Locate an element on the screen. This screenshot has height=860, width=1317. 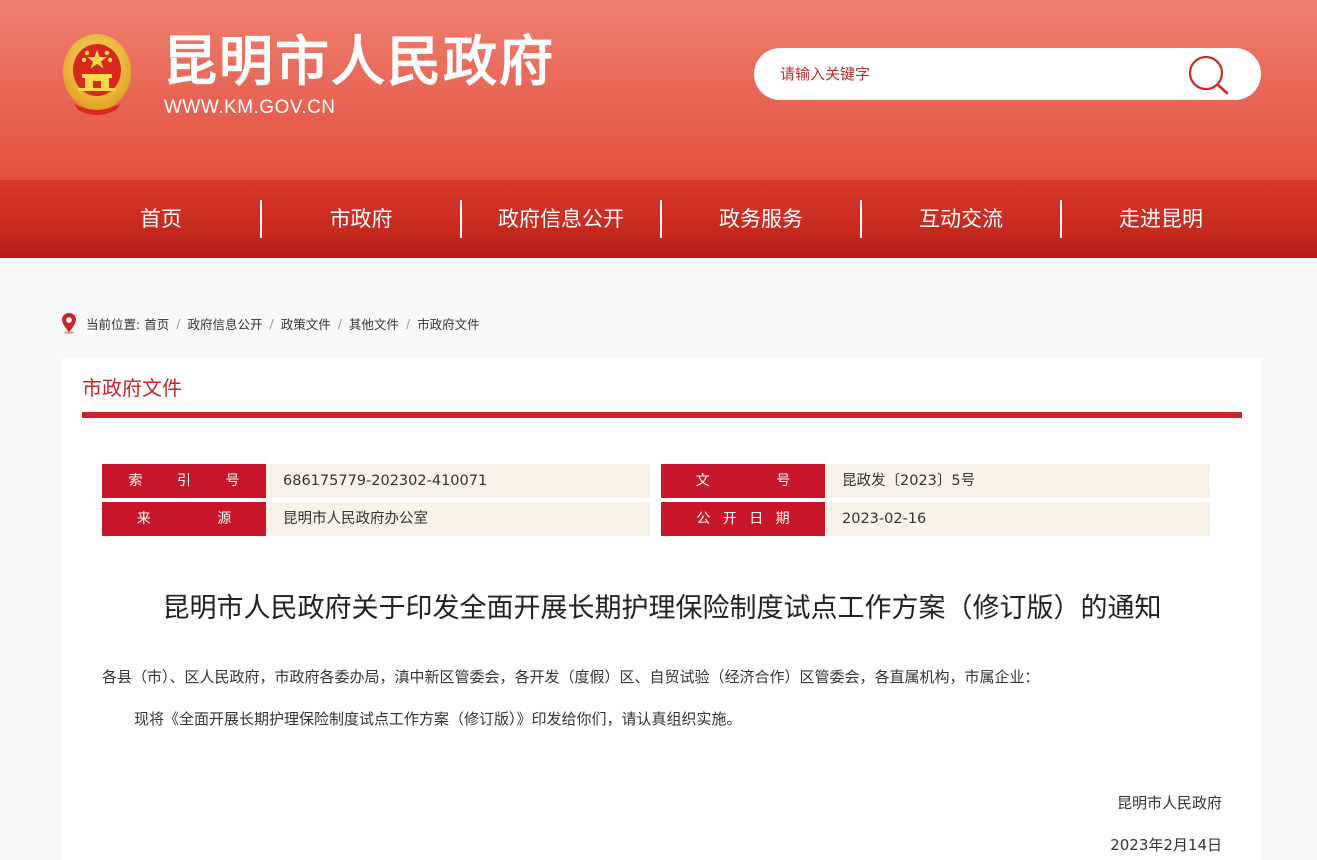
breadcrumb-city-government-documents: 市政府文件 is located at coordinates (448, 323).